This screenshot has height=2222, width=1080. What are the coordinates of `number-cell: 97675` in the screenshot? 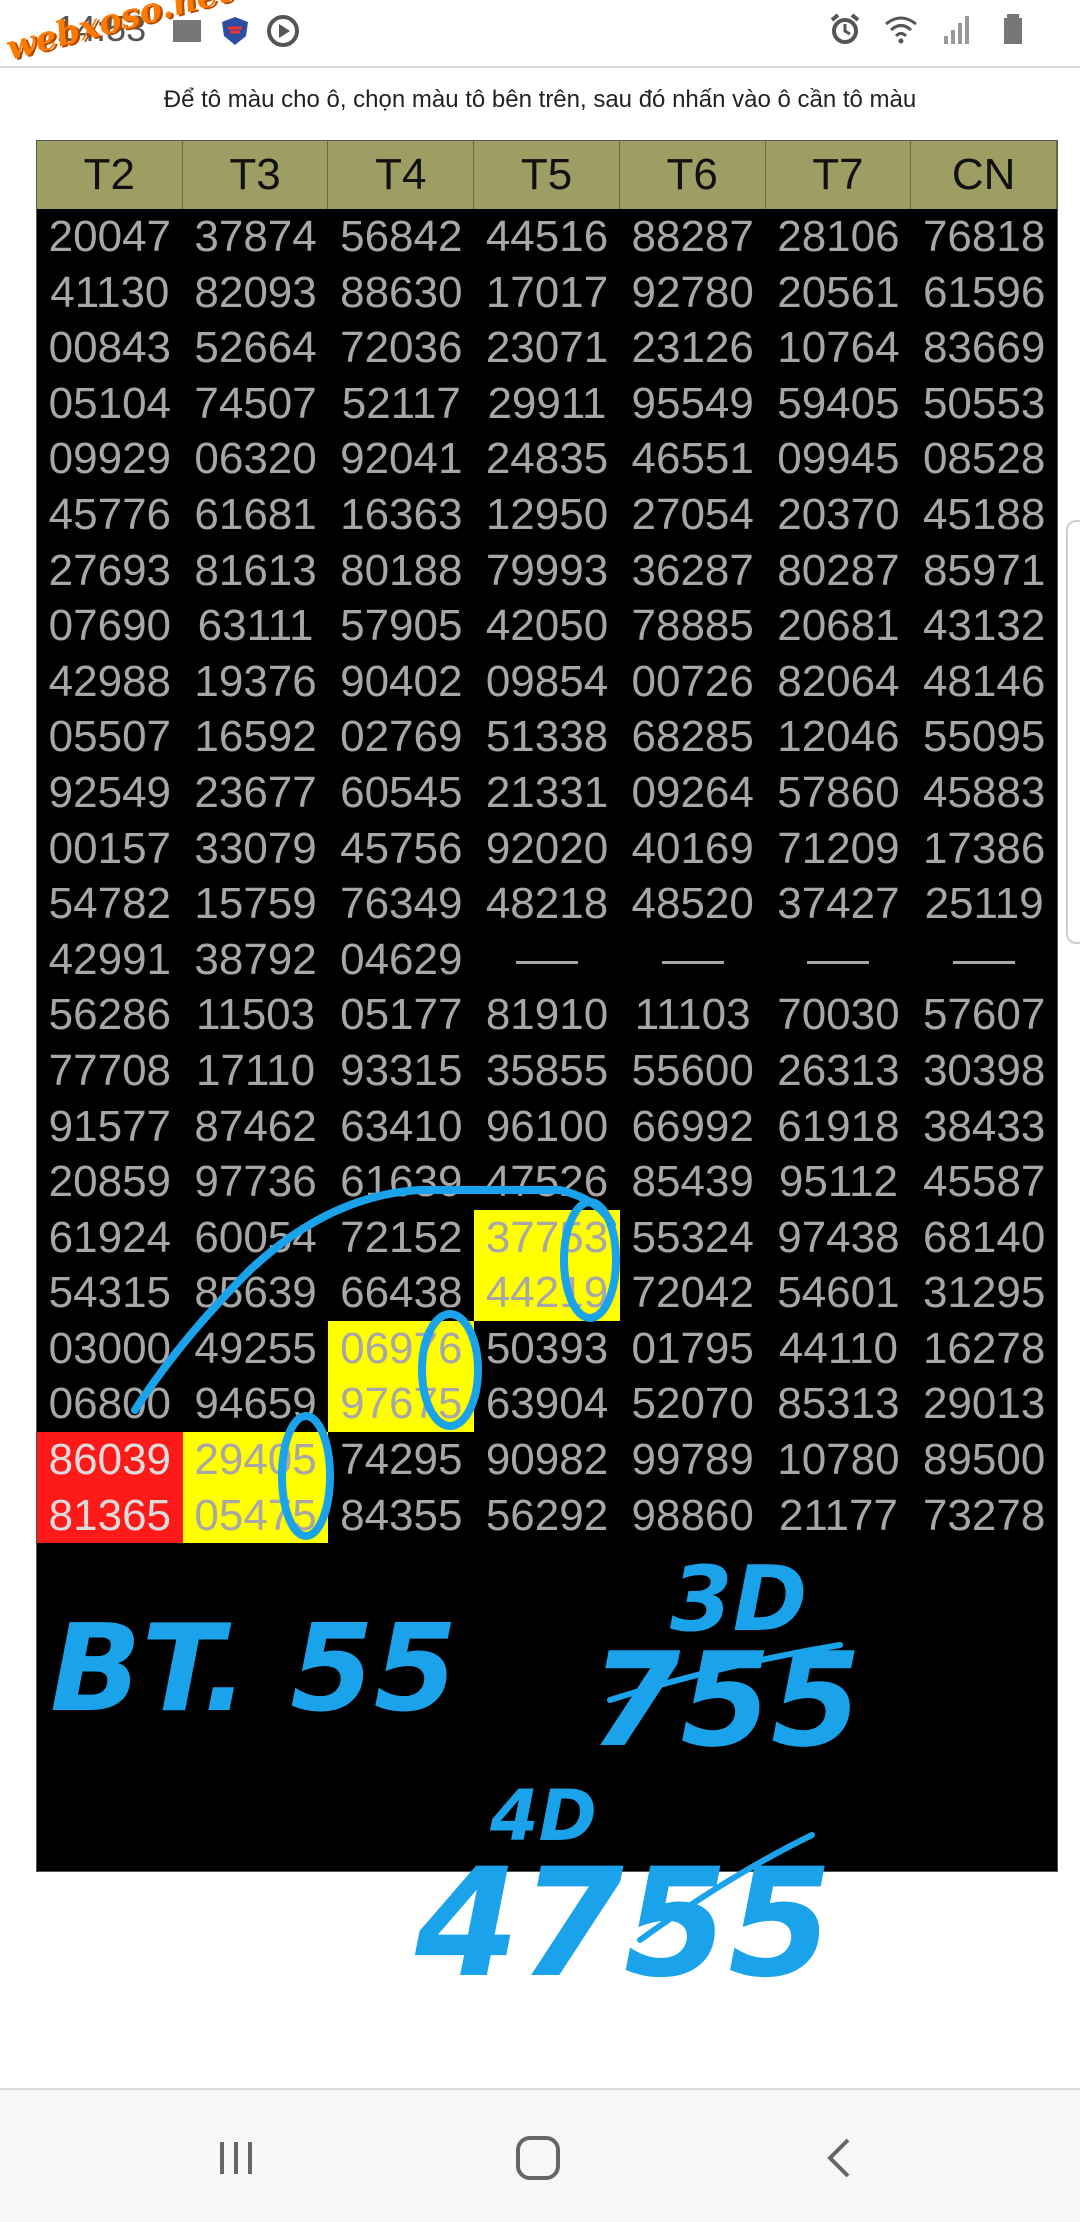 It's located at (401, 1404).